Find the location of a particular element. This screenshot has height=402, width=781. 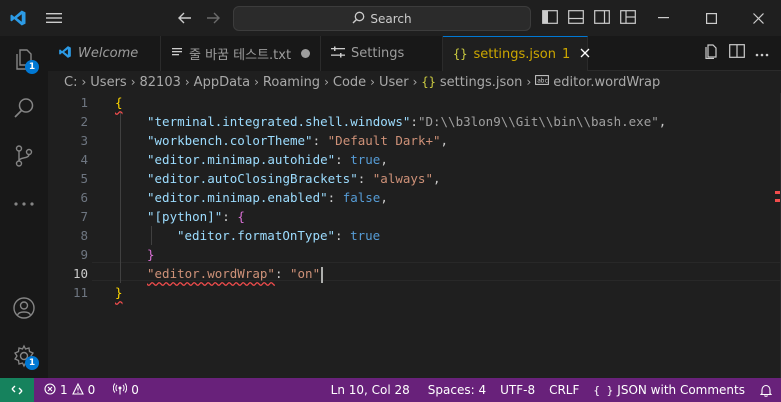

problems-indicator: 1 0 is located at coordinates (69, 390).